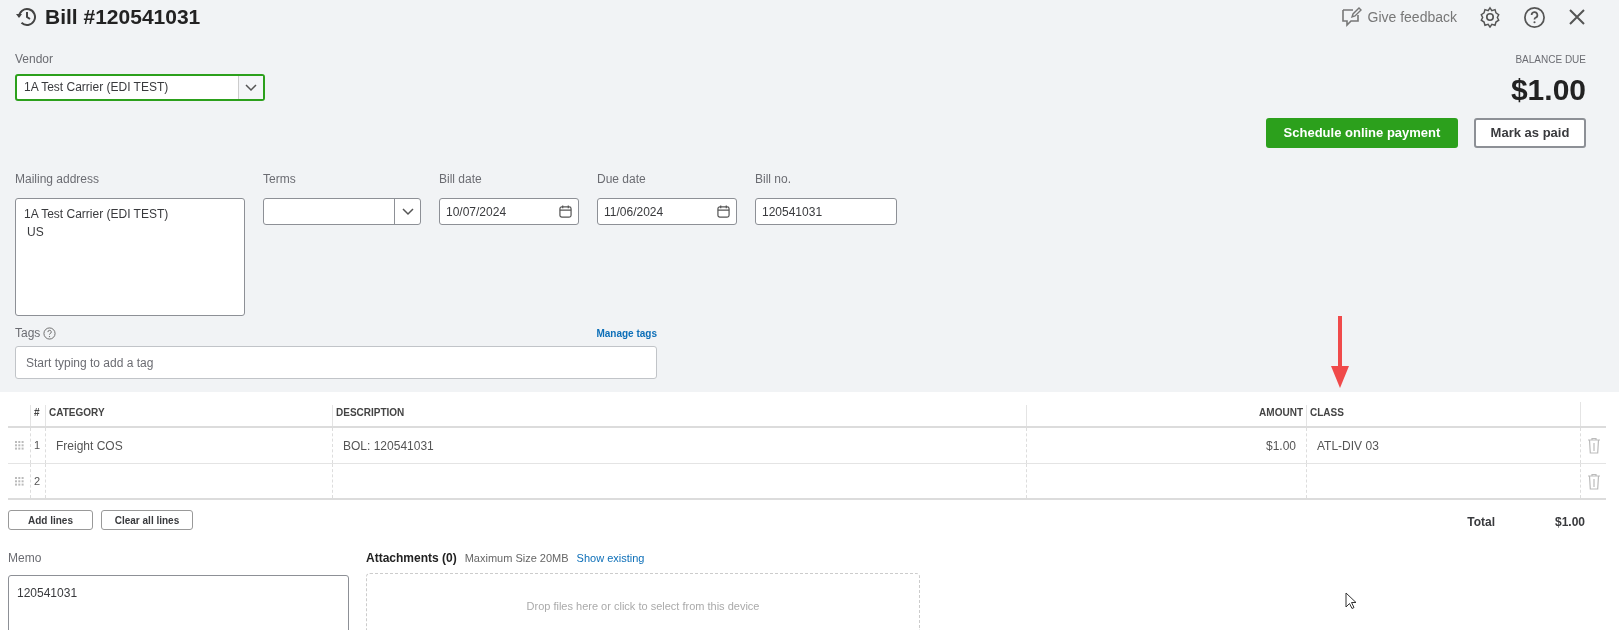 The width and height of the screenshot is (1619, 630). Describe the element at coordinates (25, 558) in the screenshot. I see `field-label: Memo` at that location.